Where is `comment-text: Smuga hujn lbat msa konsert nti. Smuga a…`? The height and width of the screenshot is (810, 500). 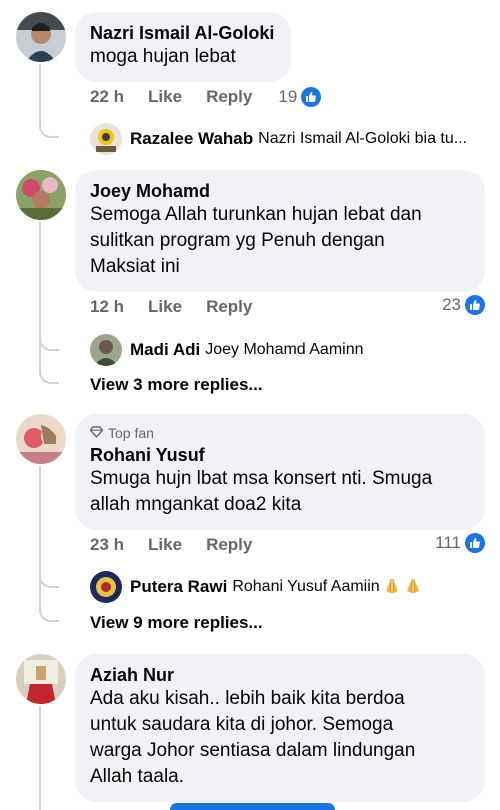 comment-text: Smuga hujn lbat msa konsert nti. Smuga a… is located at coordinates (261, 491).